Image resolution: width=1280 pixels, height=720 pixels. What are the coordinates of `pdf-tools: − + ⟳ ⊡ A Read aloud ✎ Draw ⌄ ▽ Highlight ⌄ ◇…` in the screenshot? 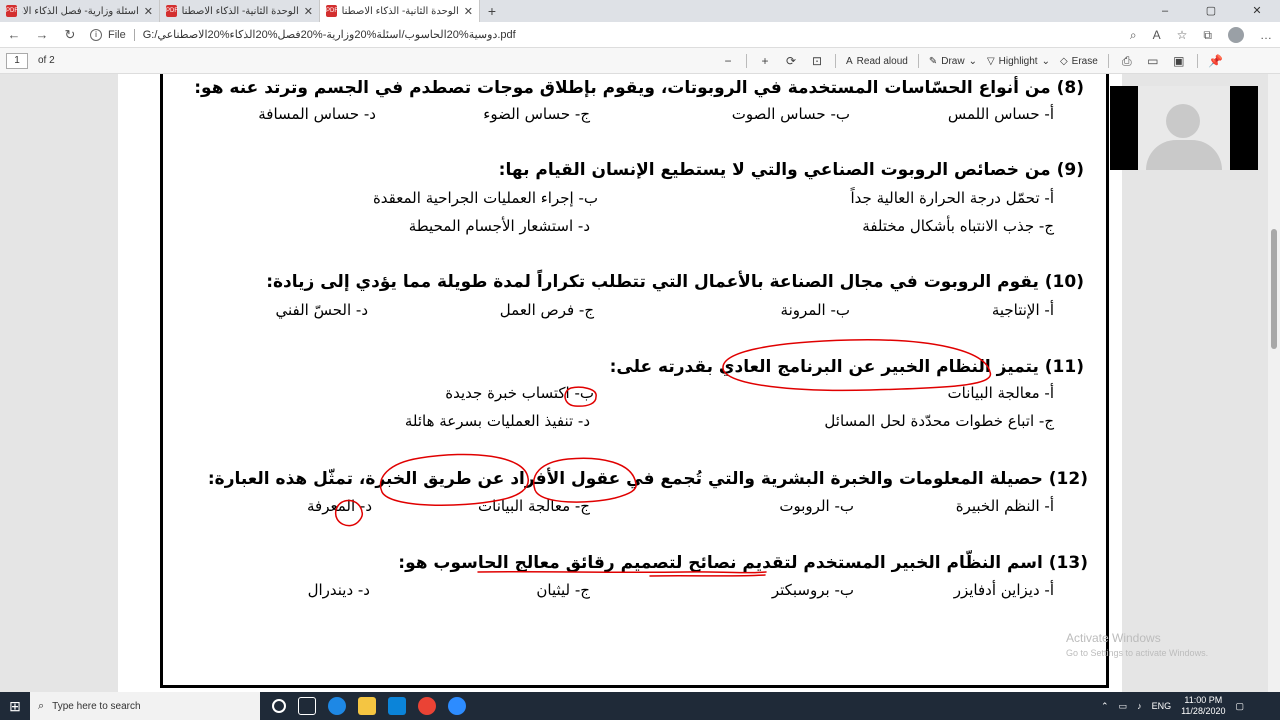 It's located at (972, 61).